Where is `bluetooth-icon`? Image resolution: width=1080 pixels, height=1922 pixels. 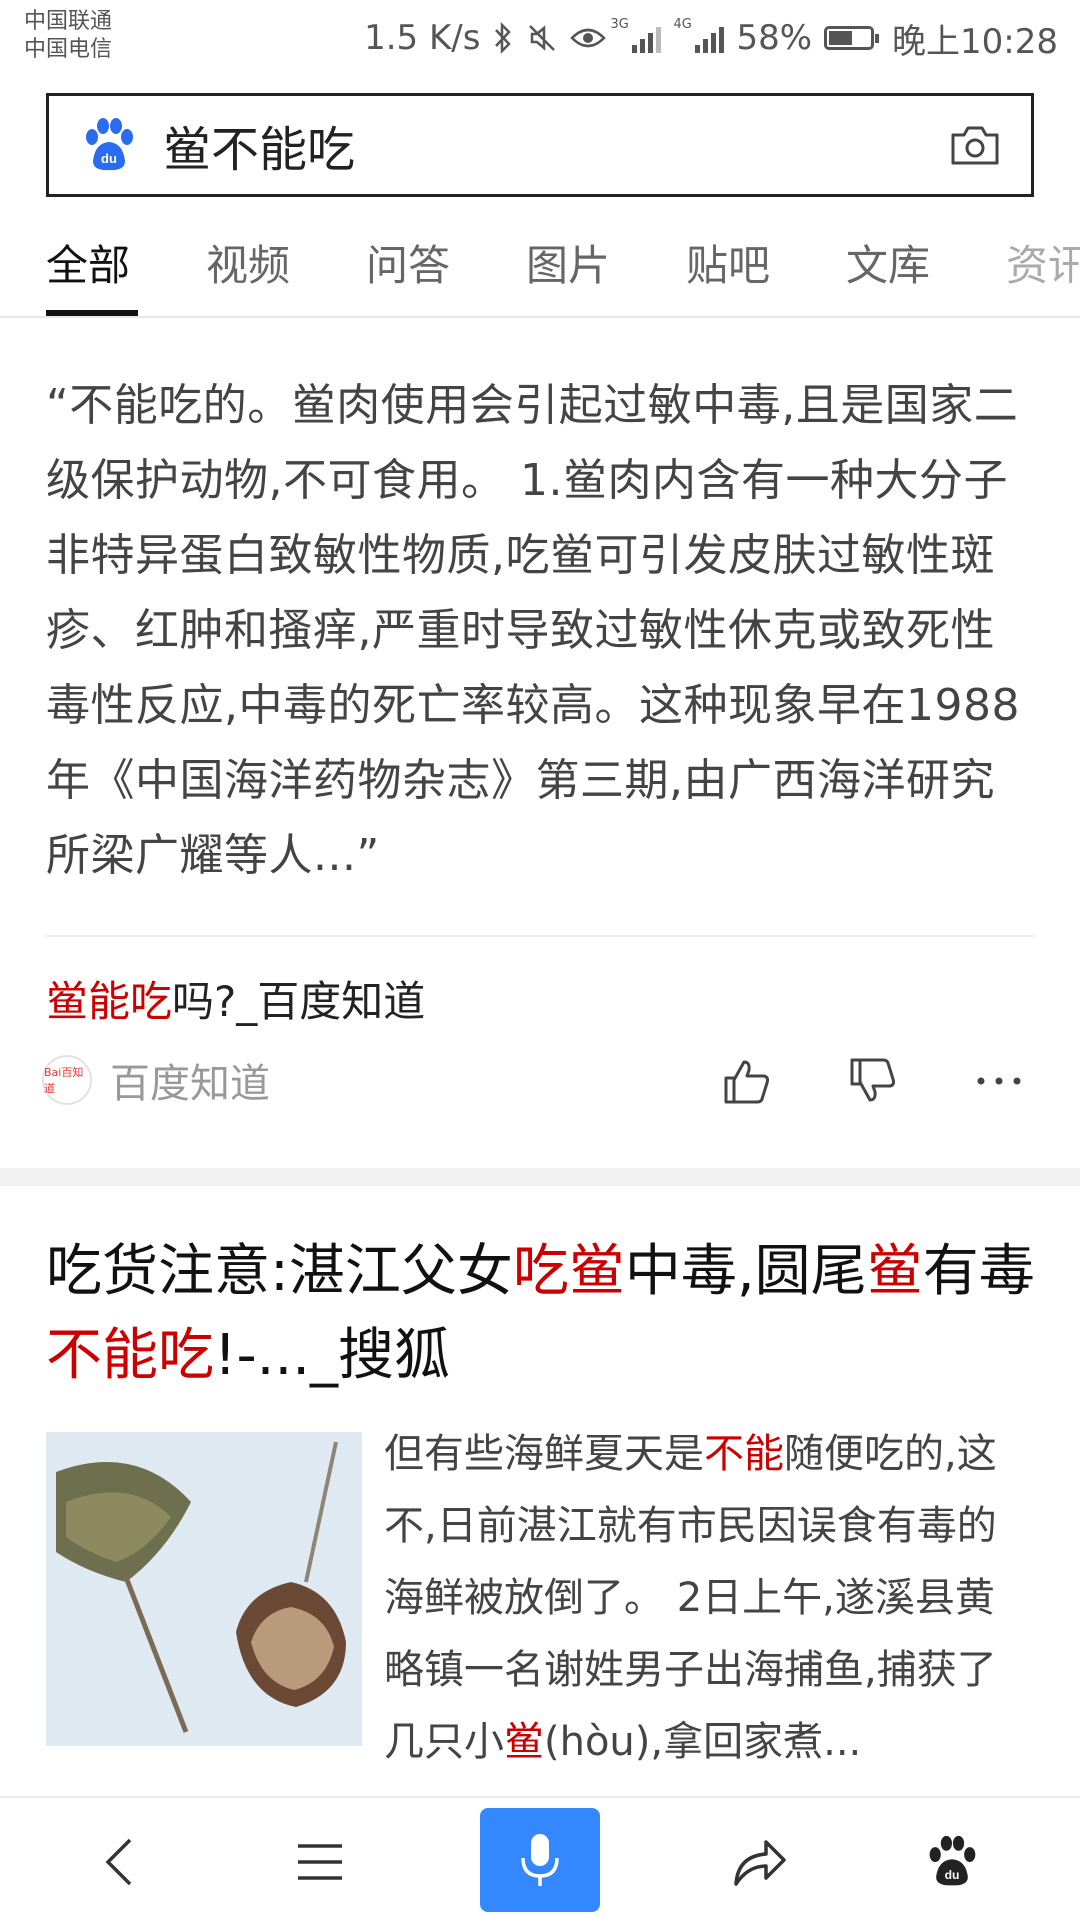
bluetooth-icon is located at coordinates (503, 38).